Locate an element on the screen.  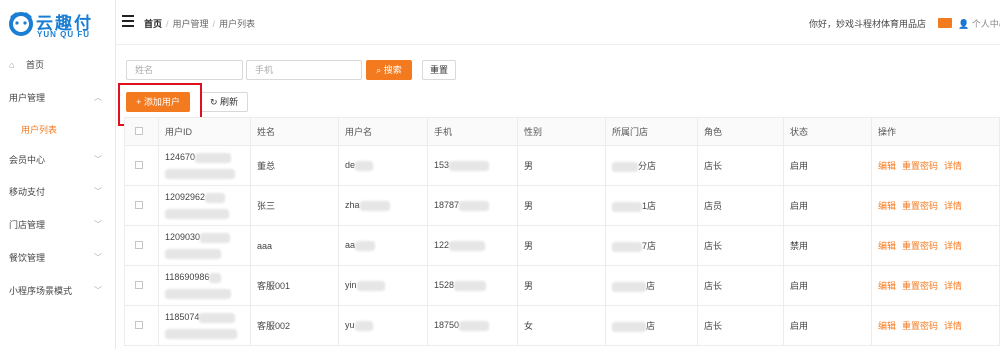
name-cell: 客服001 is located at coordinates (294, 285).